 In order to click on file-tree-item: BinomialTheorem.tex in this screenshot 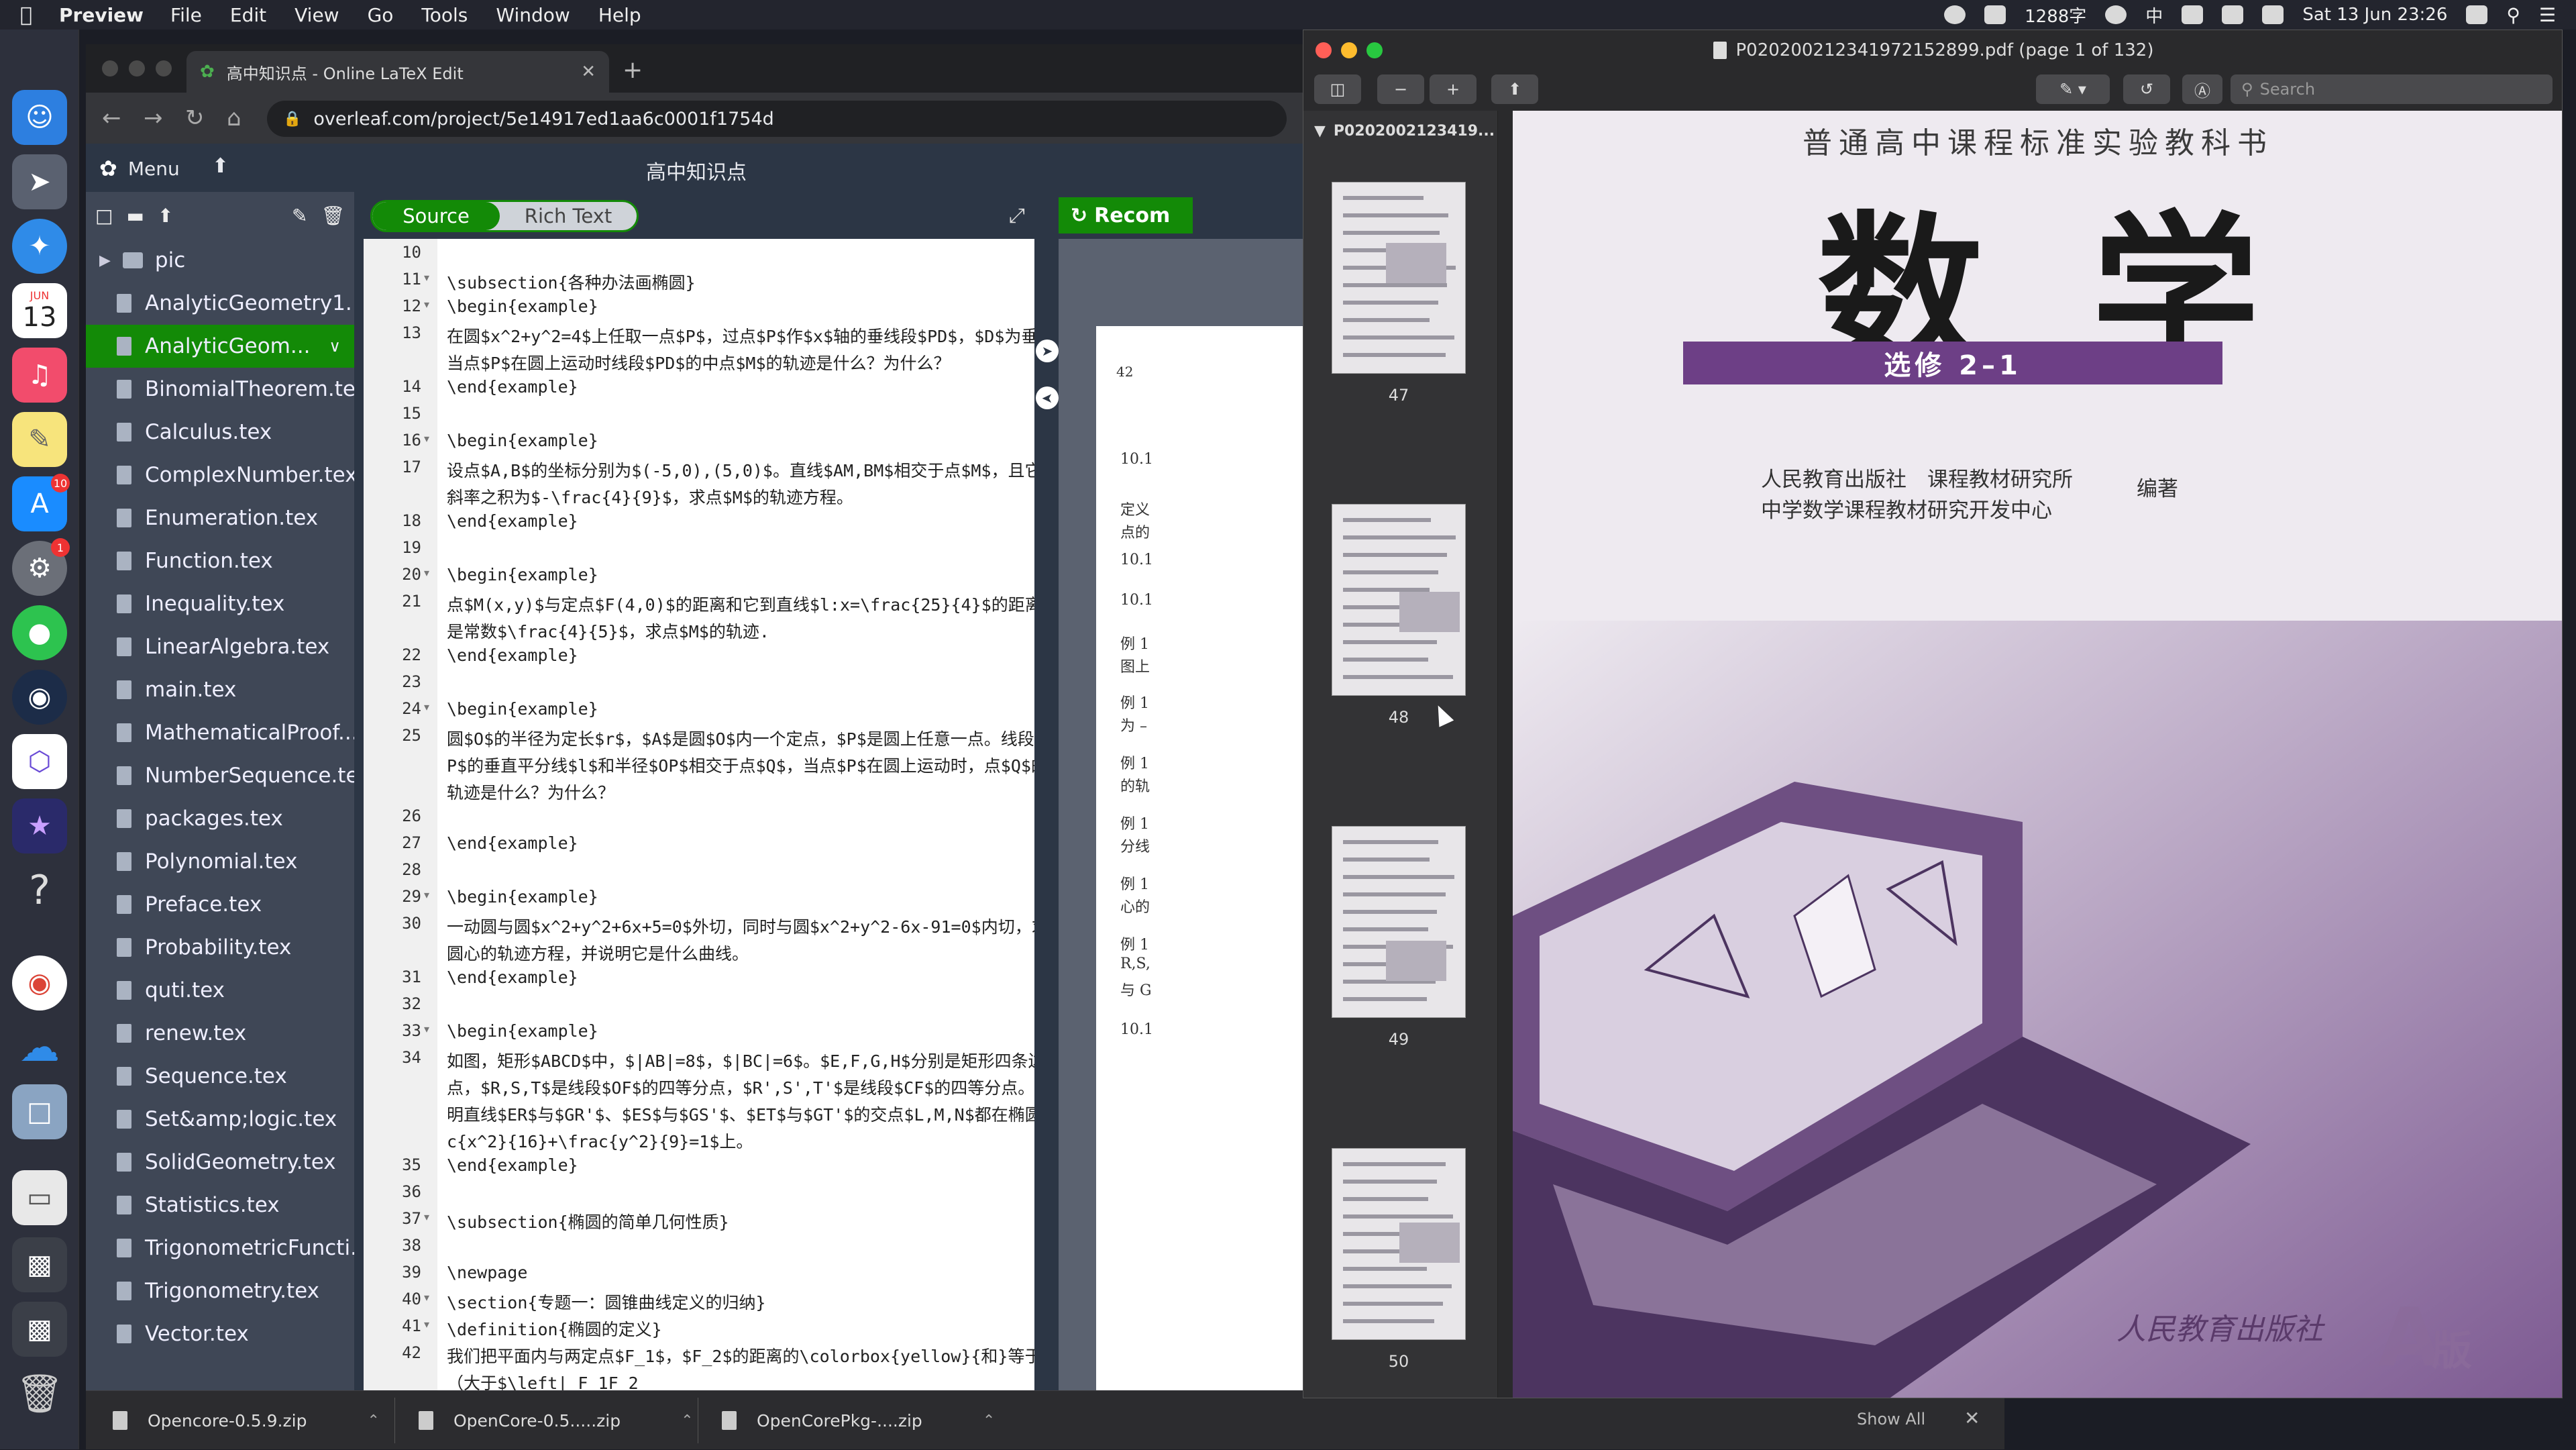, I will do `click(227, 389)`.